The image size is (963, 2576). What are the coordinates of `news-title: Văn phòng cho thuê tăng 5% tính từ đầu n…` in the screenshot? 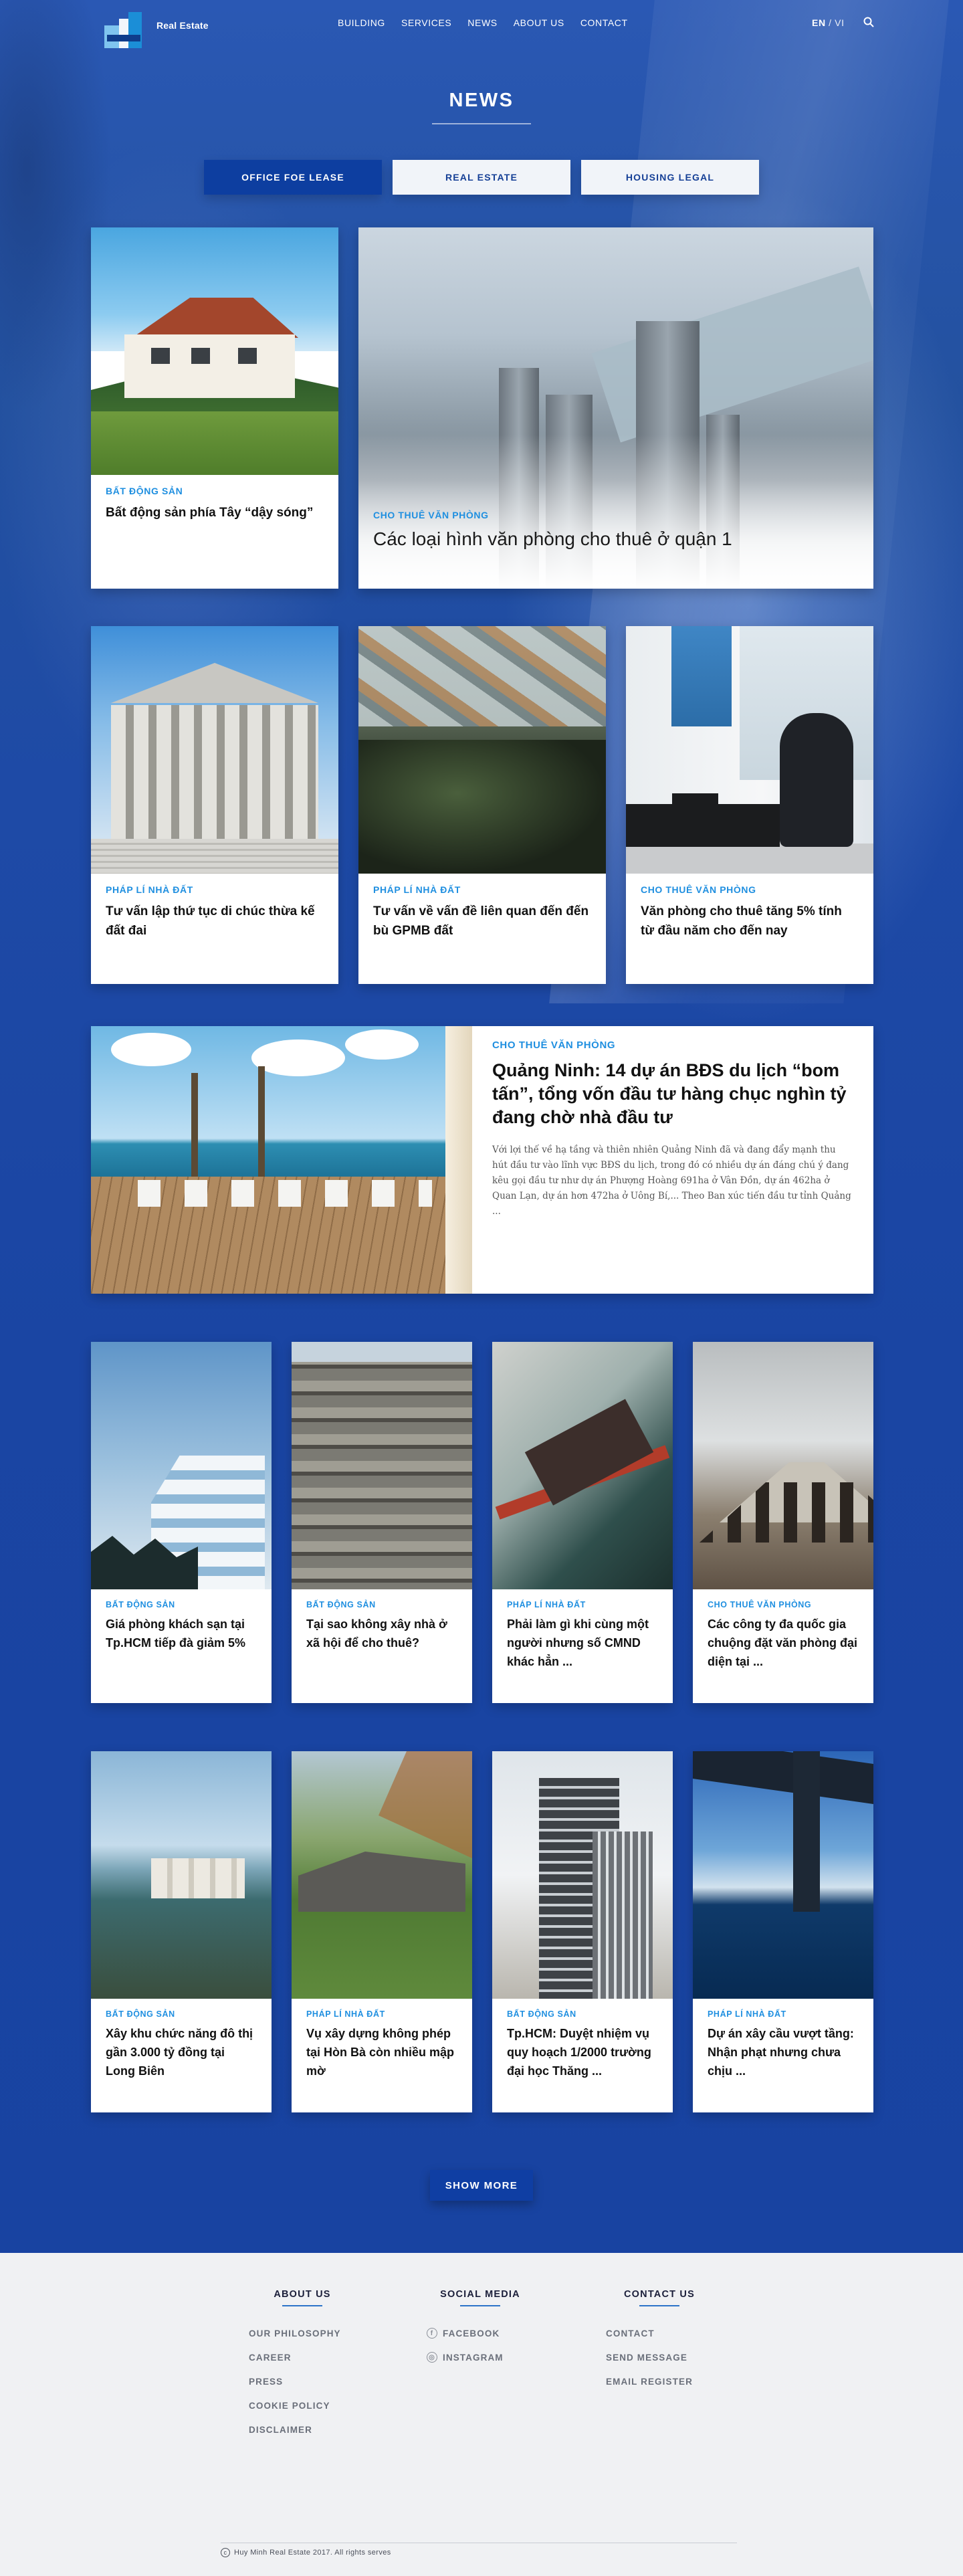 It's located at (750, 921).